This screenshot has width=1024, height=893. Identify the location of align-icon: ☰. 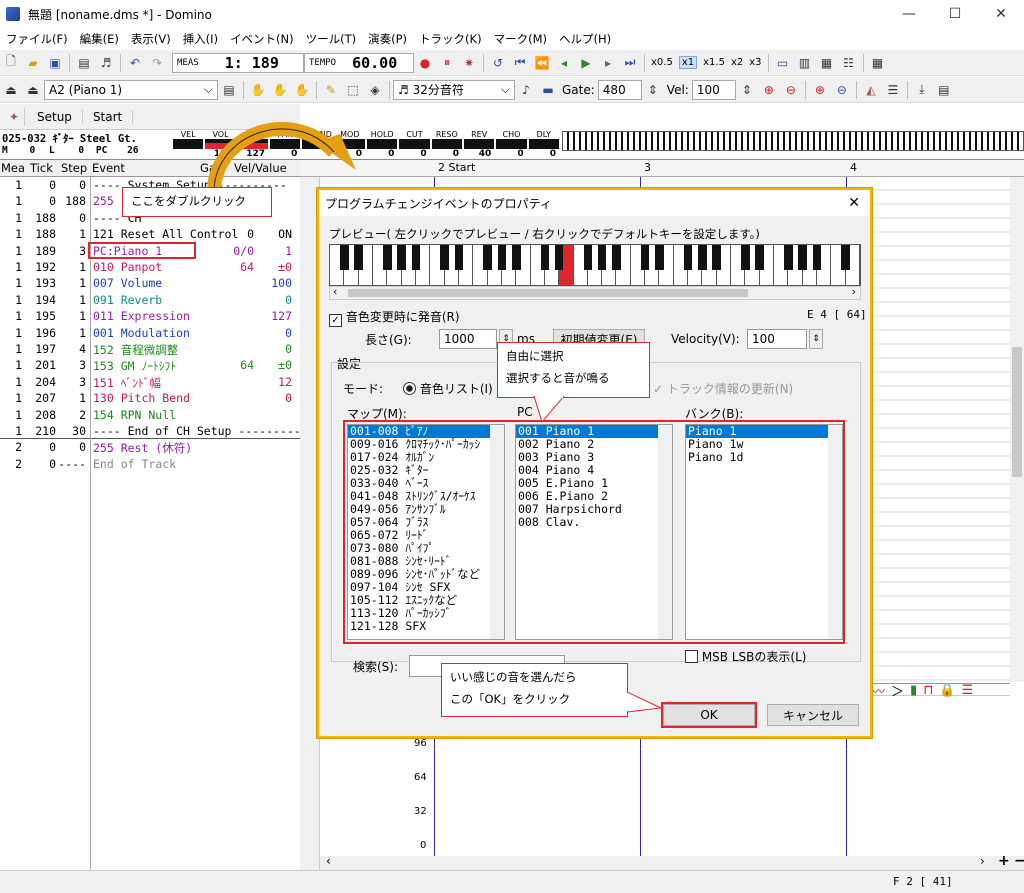
(893, 90).